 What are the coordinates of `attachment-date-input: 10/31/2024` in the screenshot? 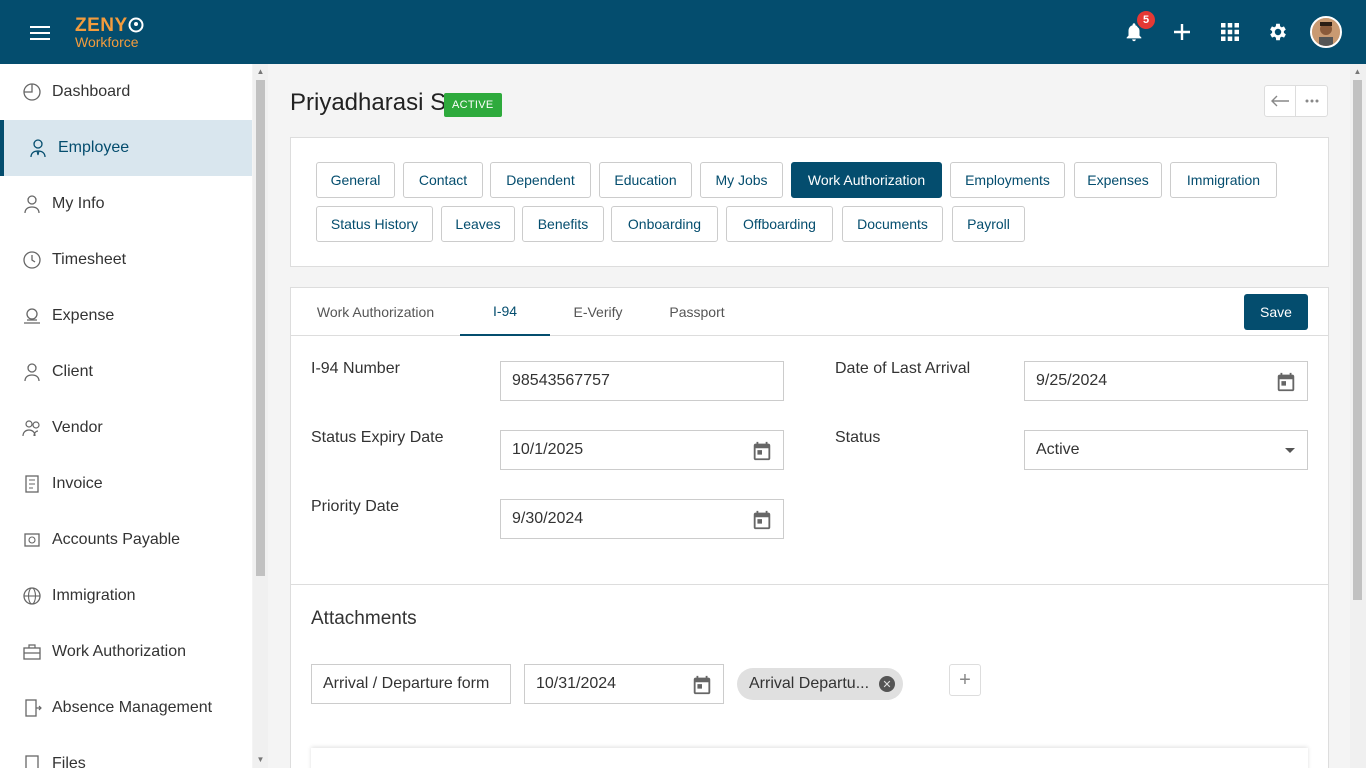 It's located at (624, 684).